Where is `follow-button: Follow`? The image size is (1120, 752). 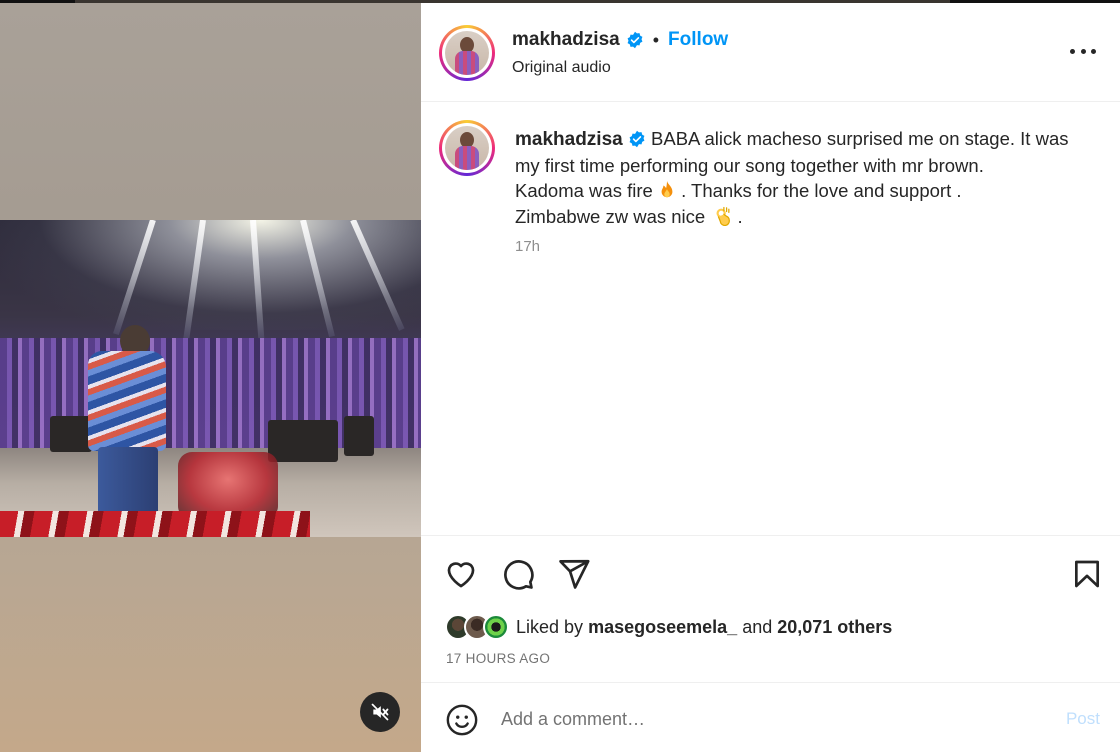
follow-button: Follow is located at coordinates (698, 40).